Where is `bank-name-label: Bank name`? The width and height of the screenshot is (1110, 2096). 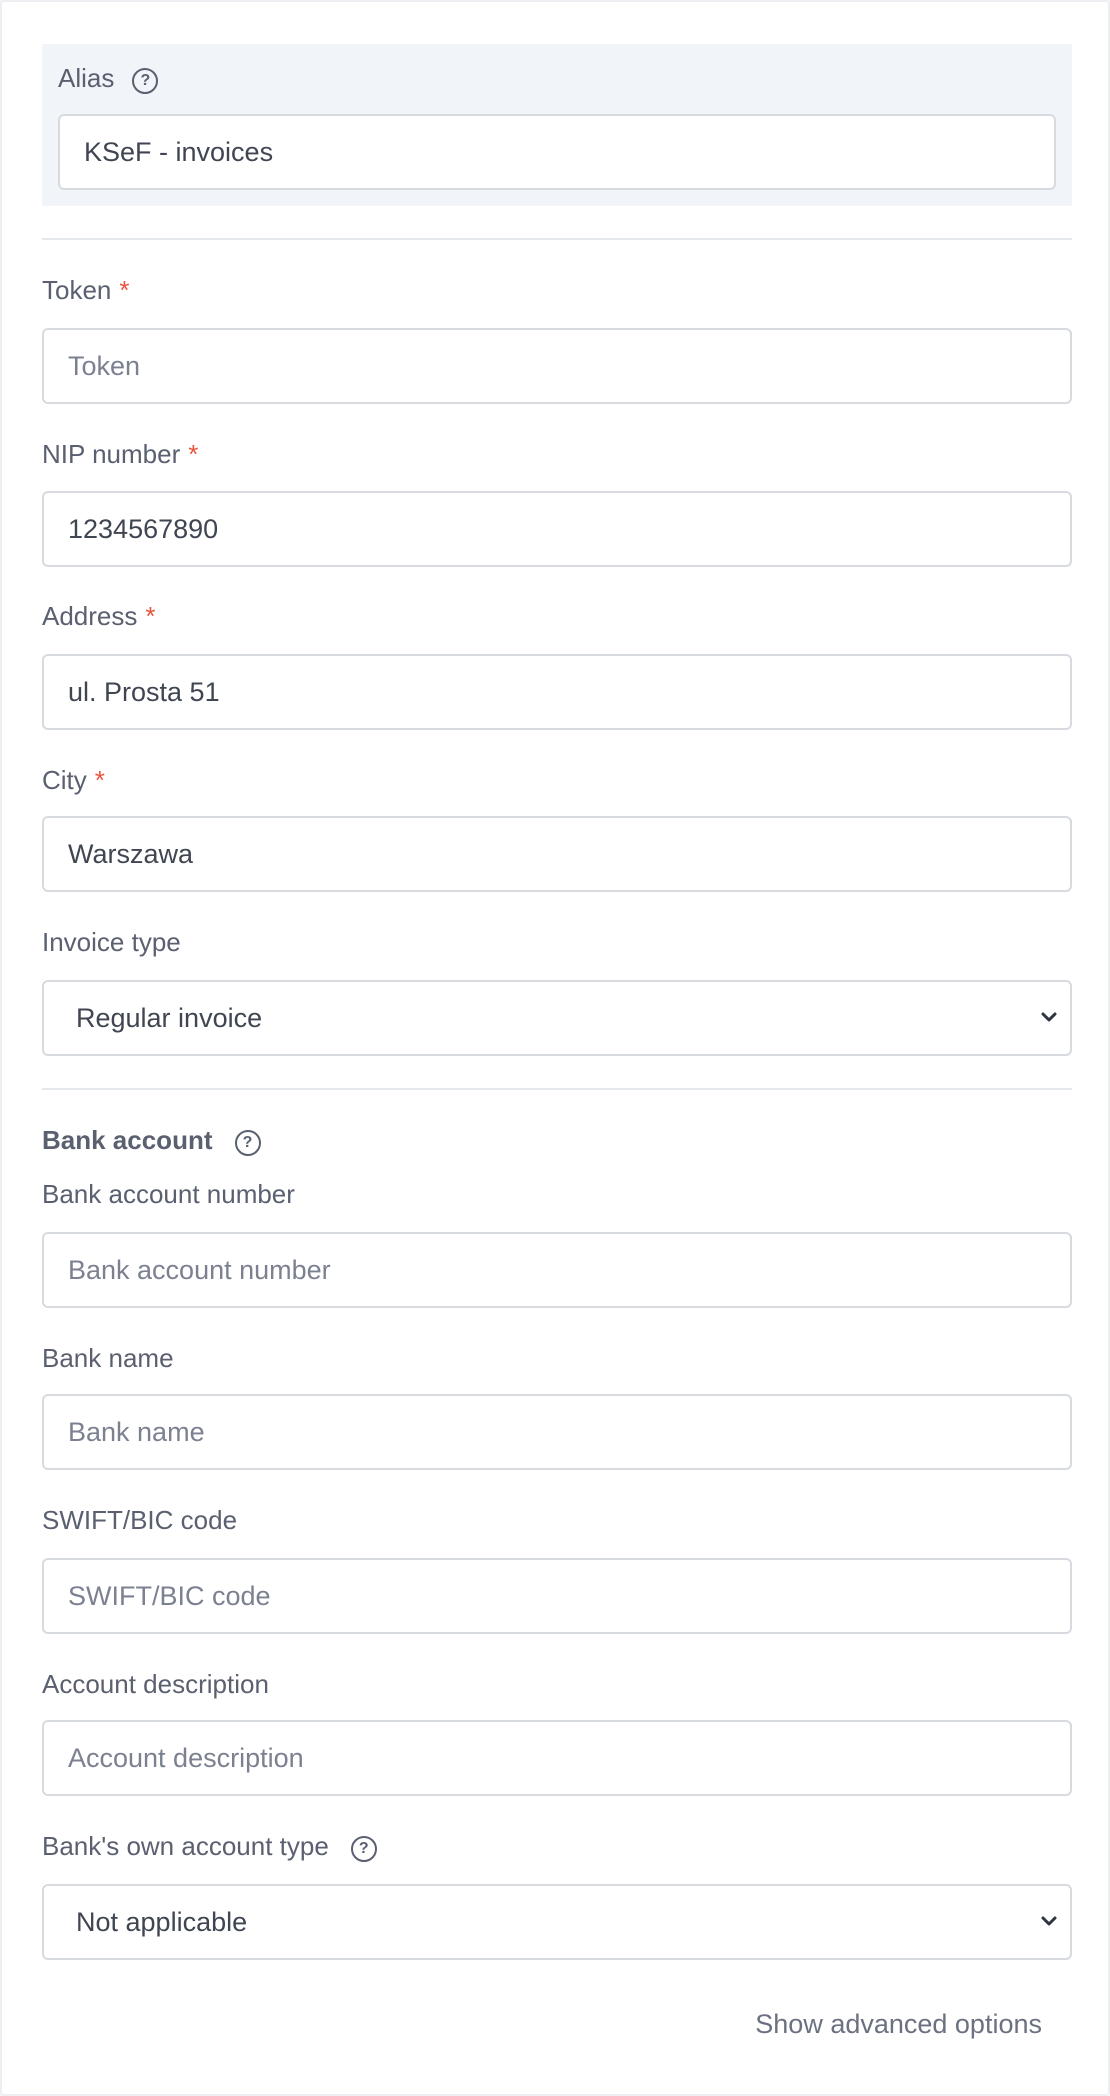 bank-name-label: Bank name is located at coordinates (108, 1358).